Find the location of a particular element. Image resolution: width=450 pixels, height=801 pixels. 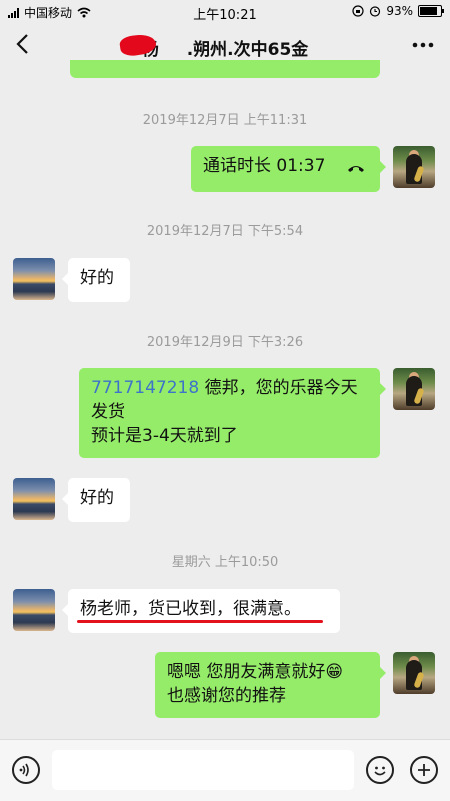

rotation-lock-icon is located at coordinates (358, 11).